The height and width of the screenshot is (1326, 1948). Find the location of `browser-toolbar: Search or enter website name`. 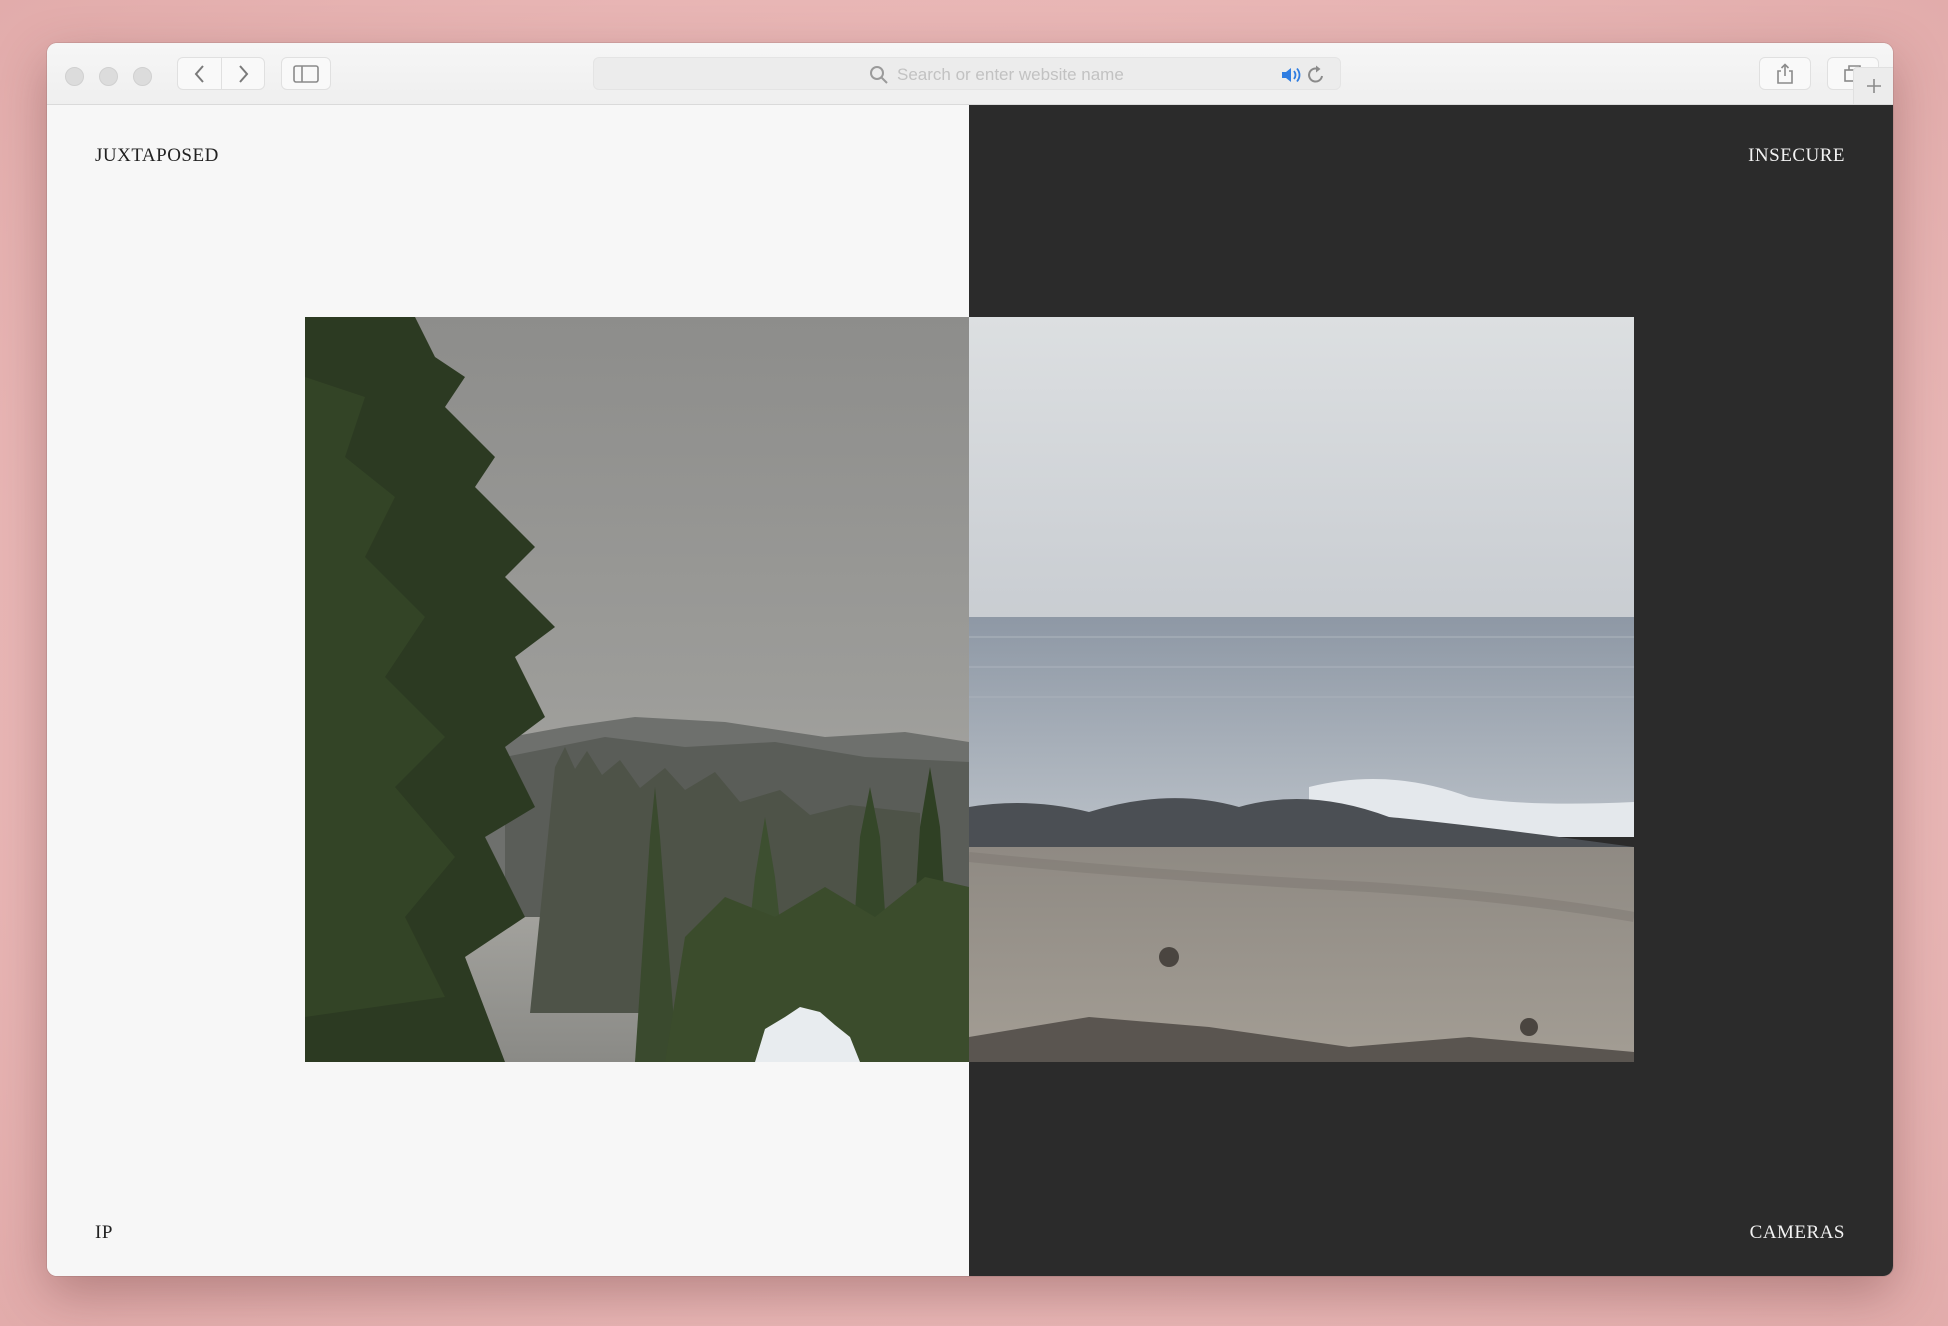

browser-toolbar: Search or enter website name is located at coordinates (970, 74).